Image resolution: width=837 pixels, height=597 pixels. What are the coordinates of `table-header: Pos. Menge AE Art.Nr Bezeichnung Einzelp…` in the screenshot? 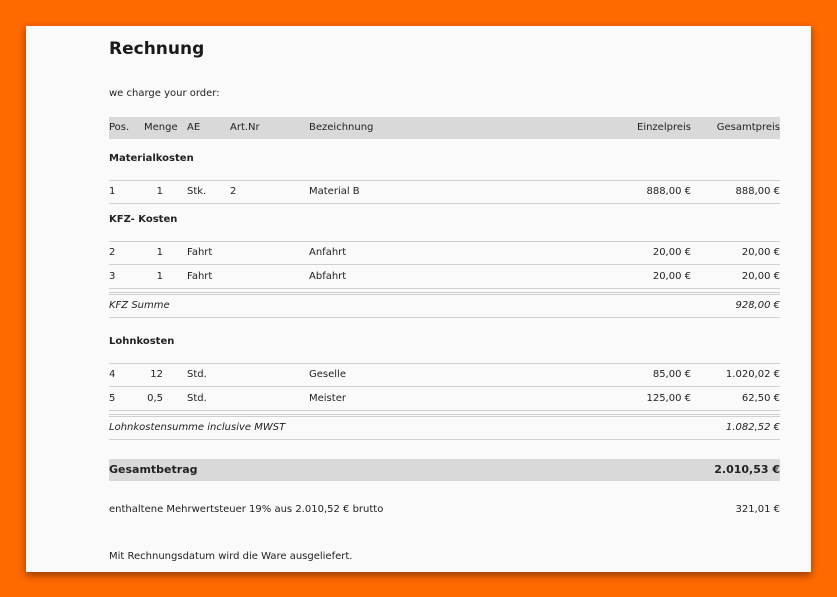 It's located at (444, 128).